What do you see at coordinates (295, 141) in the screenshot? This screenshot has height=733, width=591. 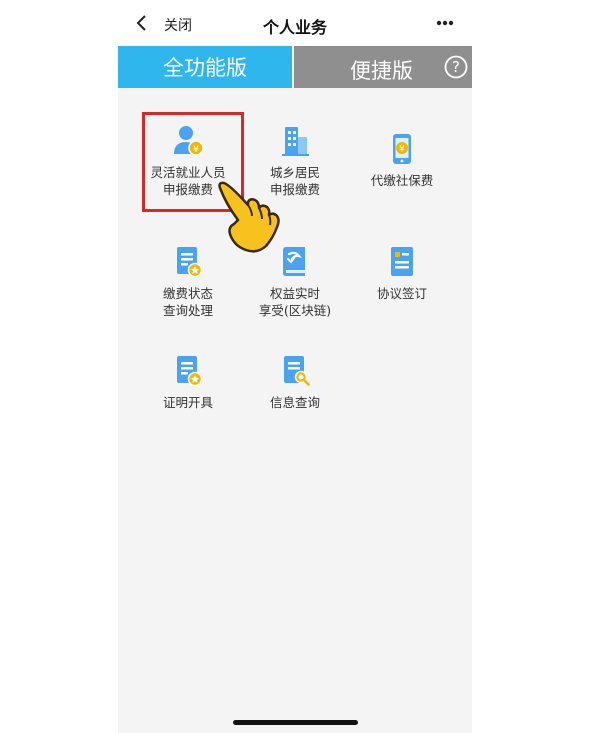 I see `buildings-icon` at bounding box center [295, 141].